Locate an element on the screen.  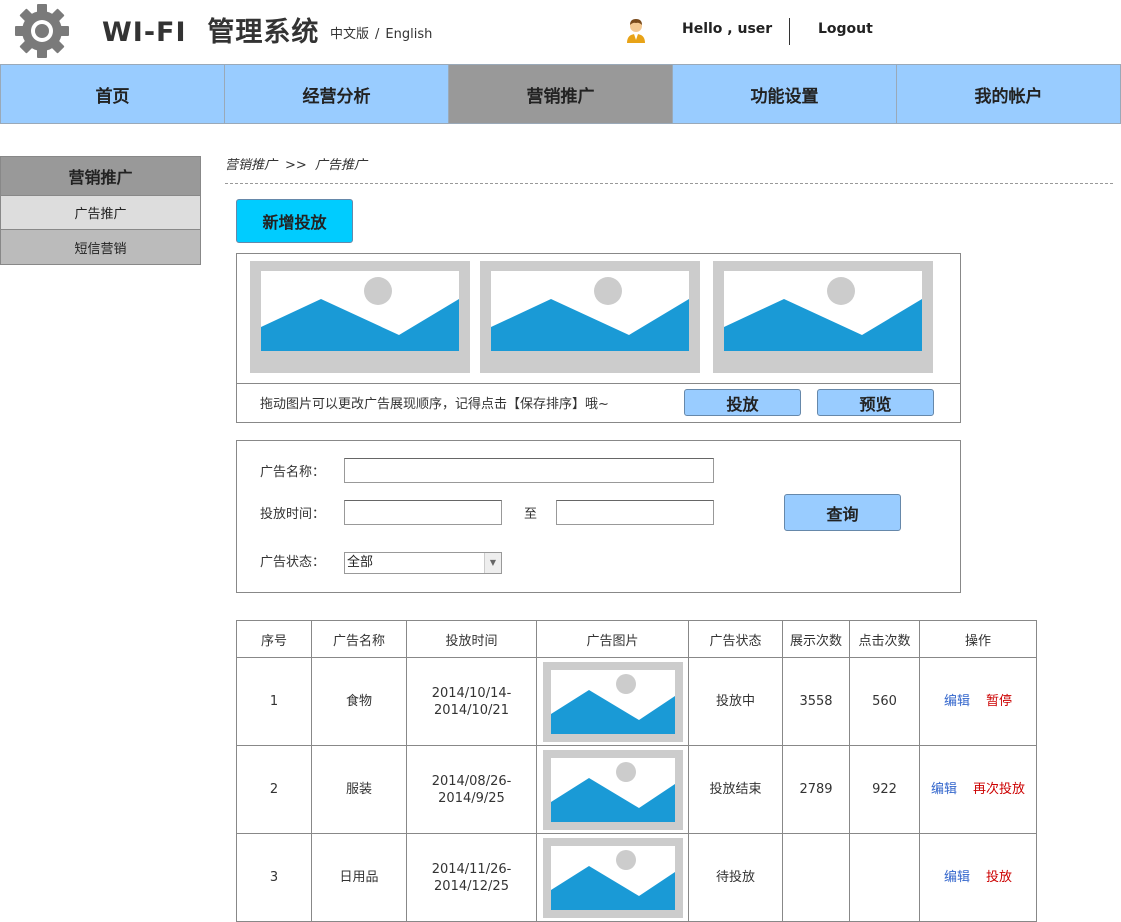
time-end: 2014/9/25 is located at coordinates (471, 798).